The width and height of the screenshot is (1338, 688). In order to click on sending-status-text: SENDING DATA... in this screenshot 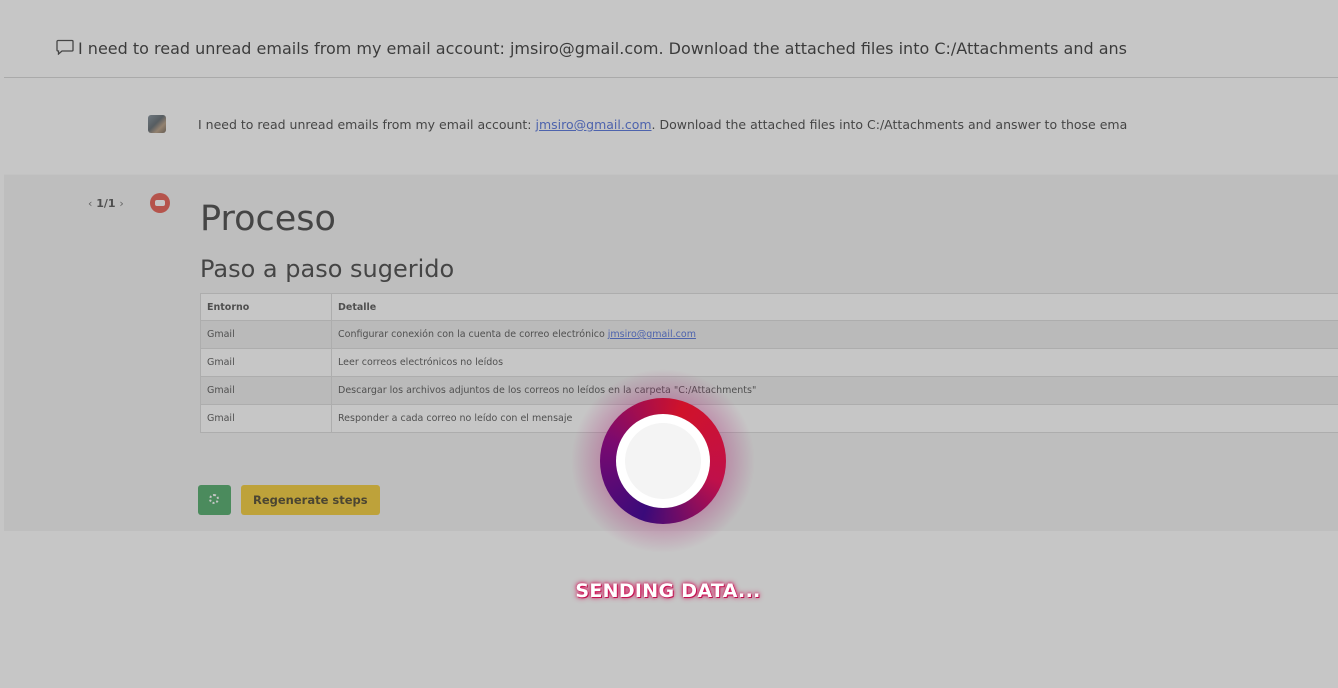, I will do `click(668, 591)`.